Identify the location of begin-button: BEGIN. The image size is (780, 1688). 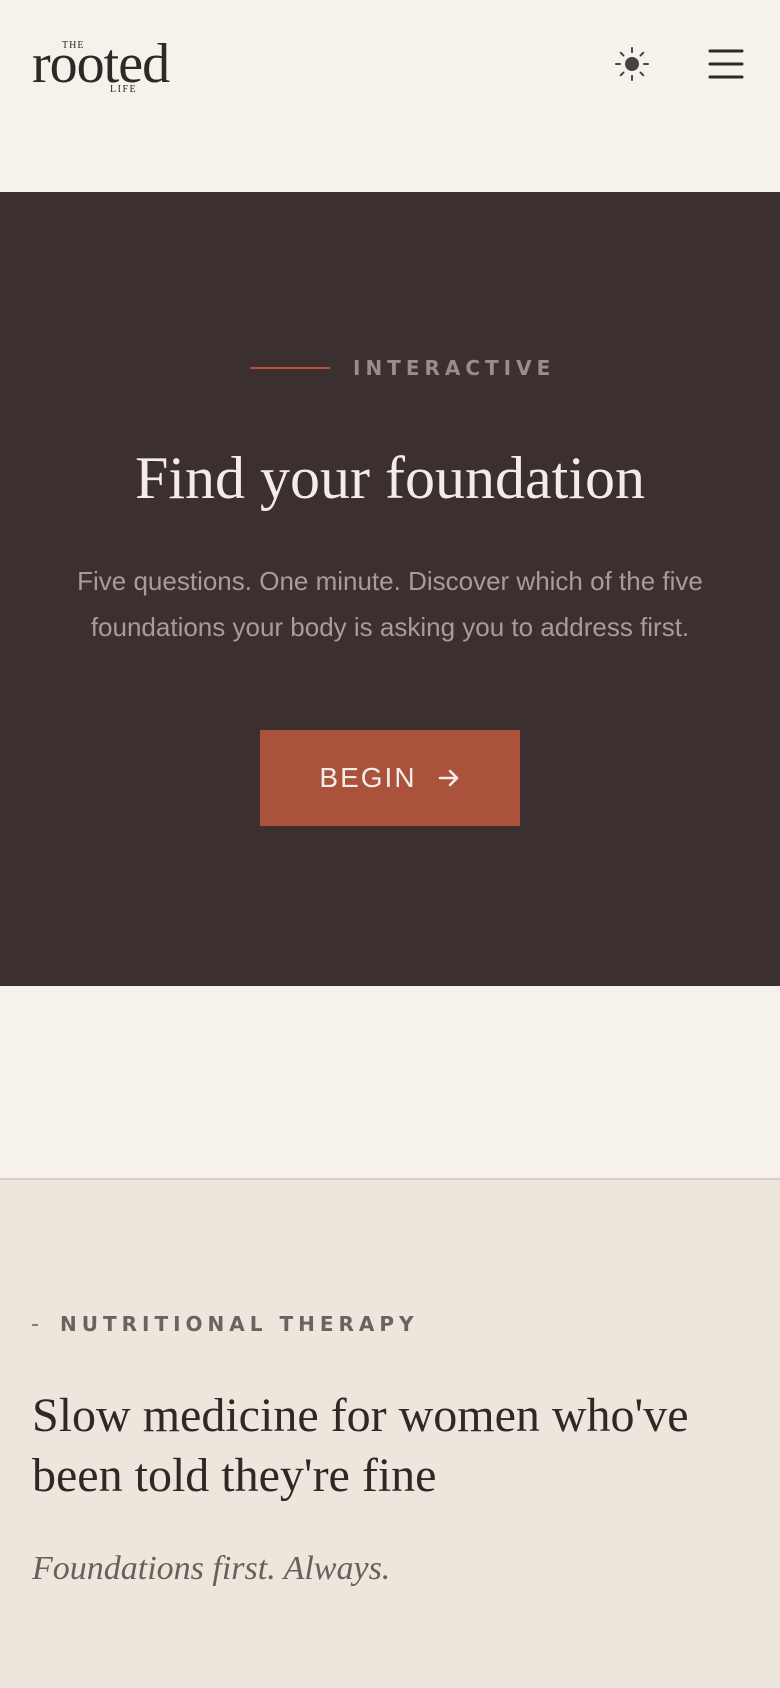
(390, 778).